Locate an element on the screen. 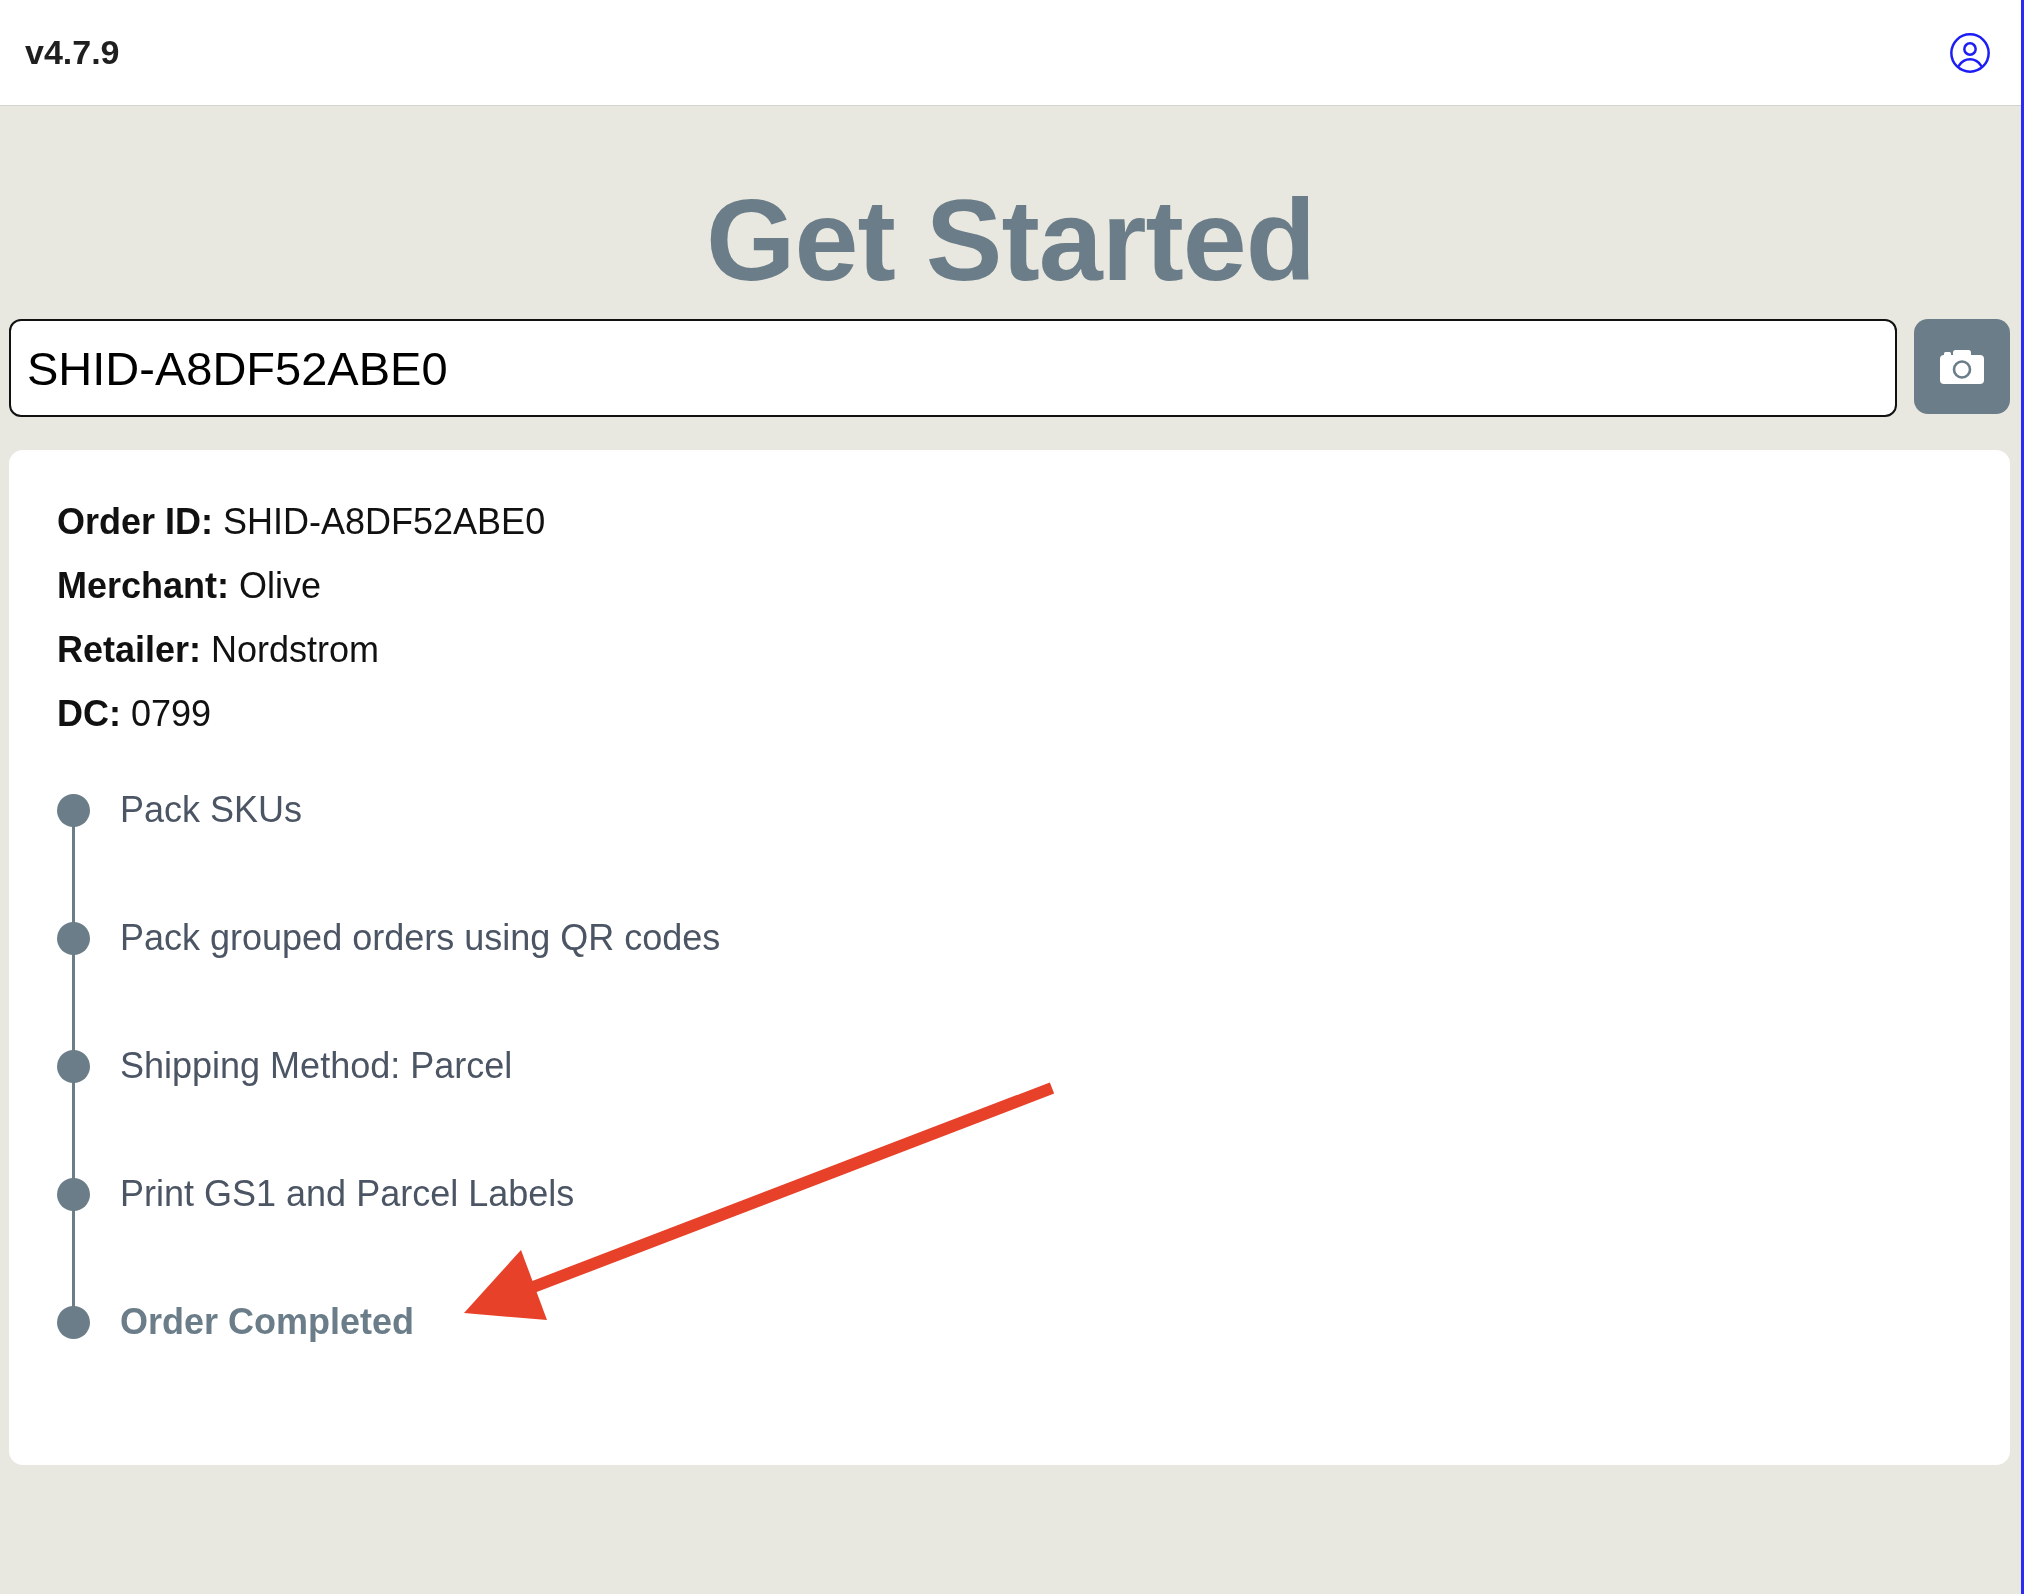 The image size is (2024, 1594). step-label: Order Completed is located at coordinates (267, 1322).